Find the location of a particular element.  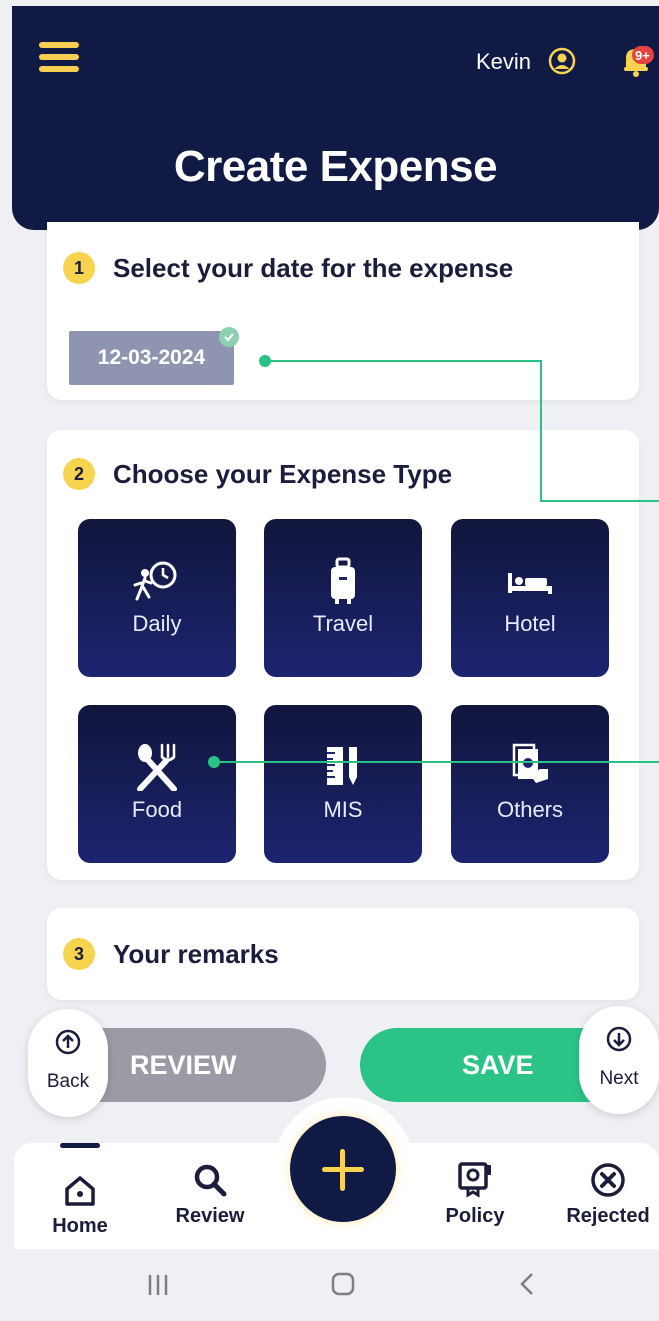

step-number: 2 is located at coordinates (79, 474).